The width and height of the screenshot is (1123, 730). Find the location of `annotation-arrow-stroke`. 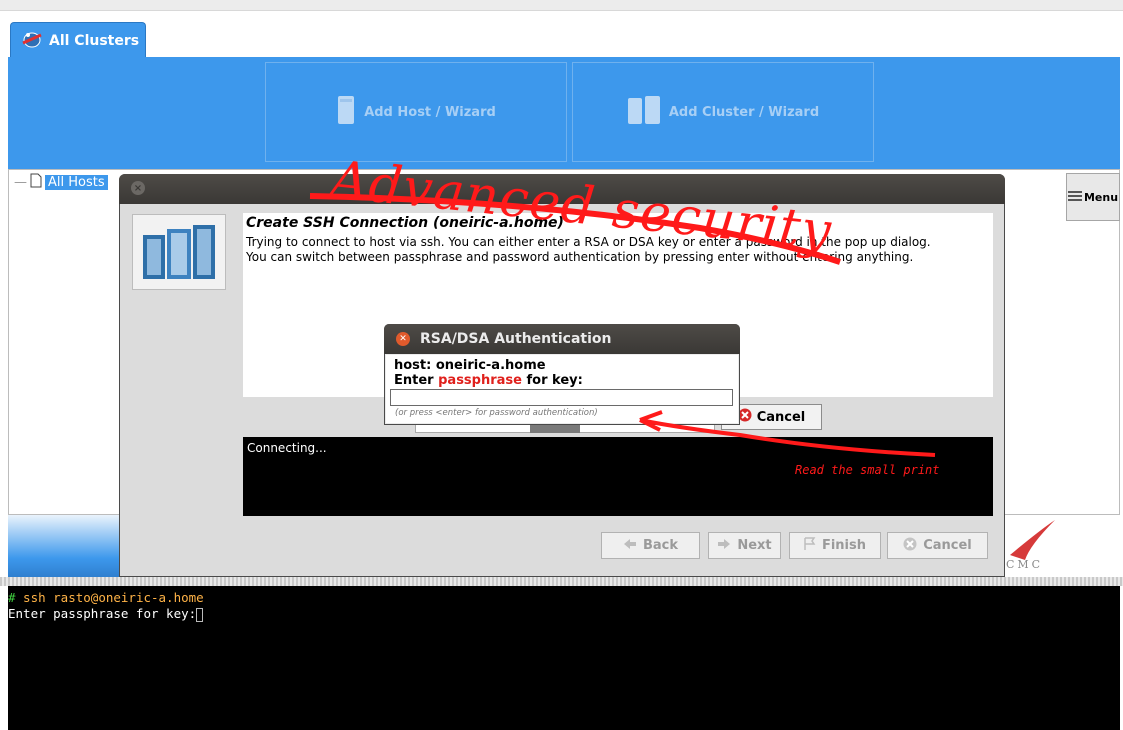

annotation-arrow-stroke is located at coordinates (787, 437).